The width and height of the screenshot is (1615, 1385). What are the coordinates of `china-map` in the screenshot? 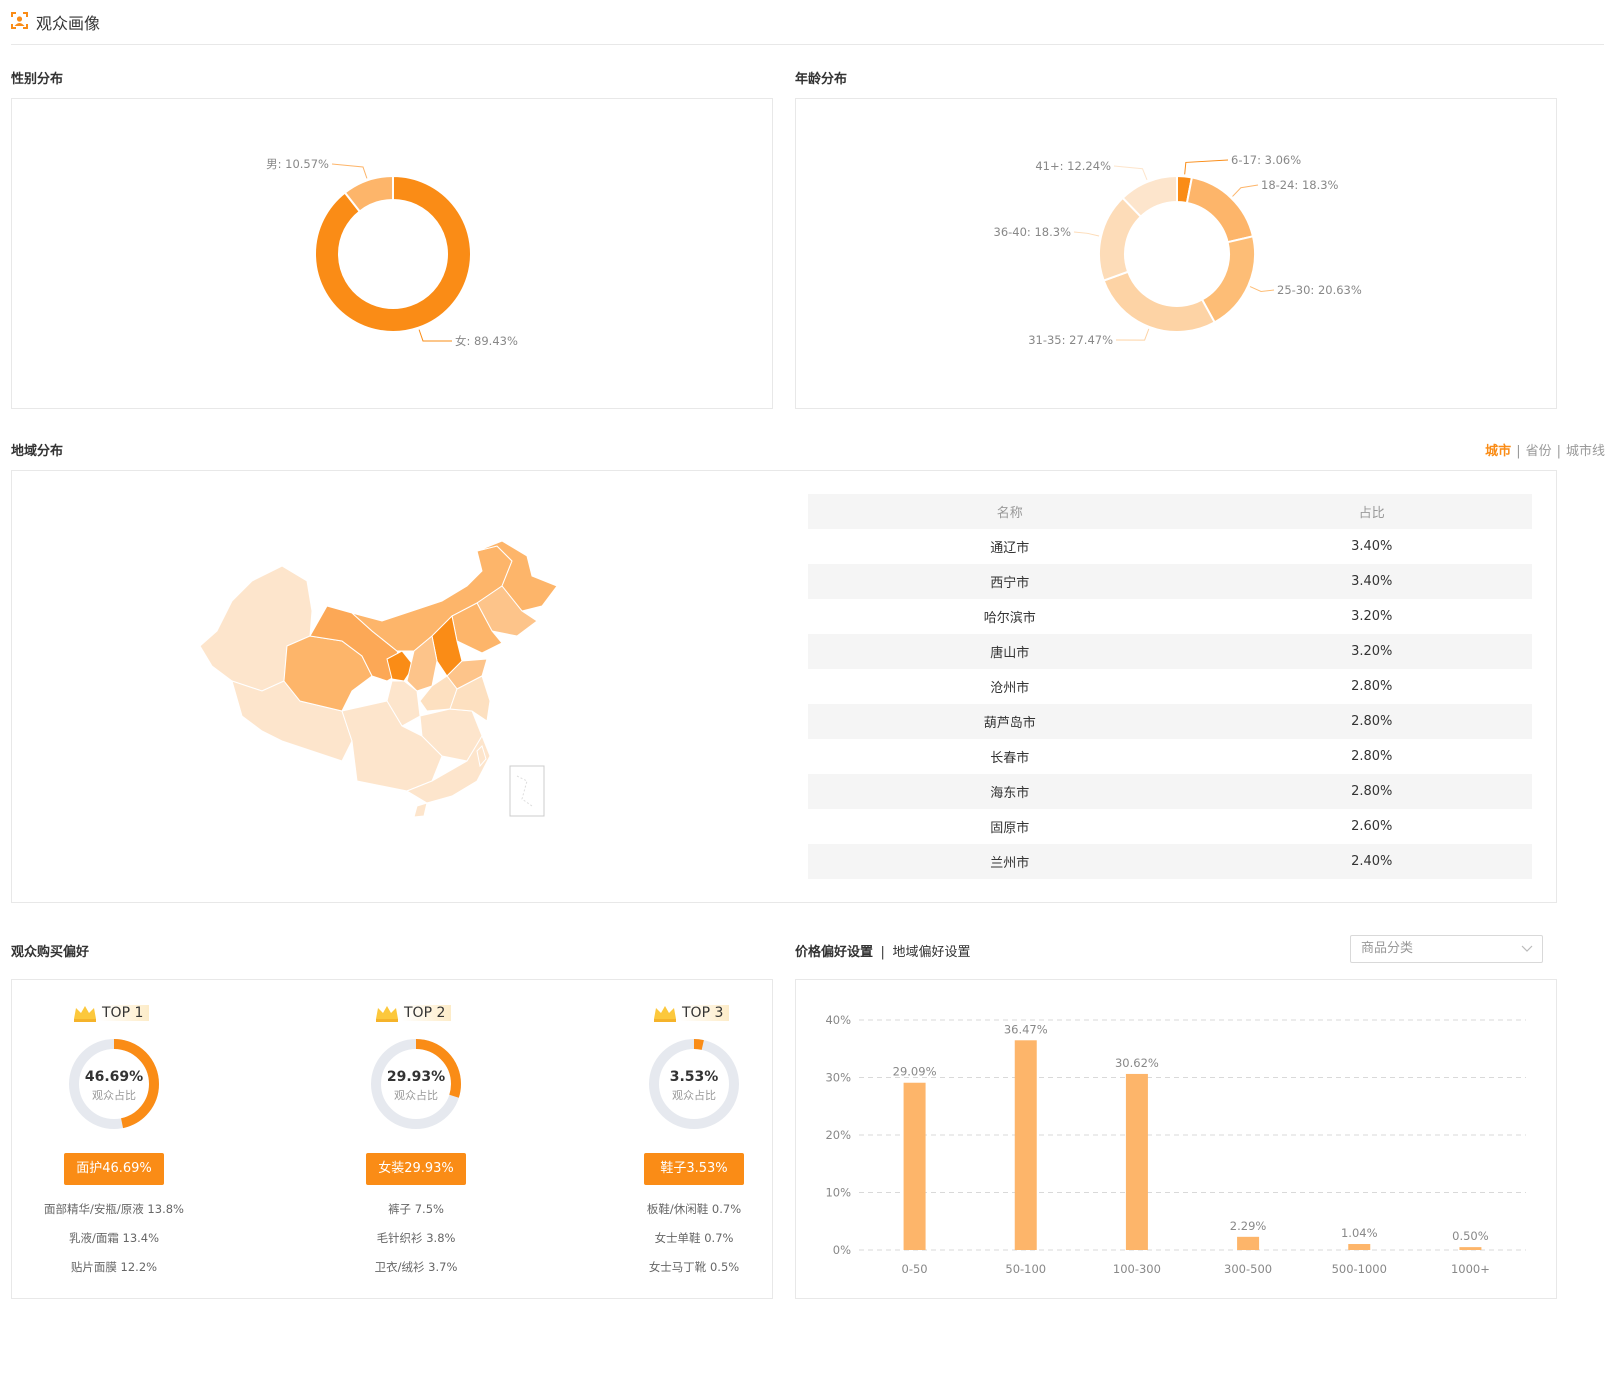 It's located at (378, 679).